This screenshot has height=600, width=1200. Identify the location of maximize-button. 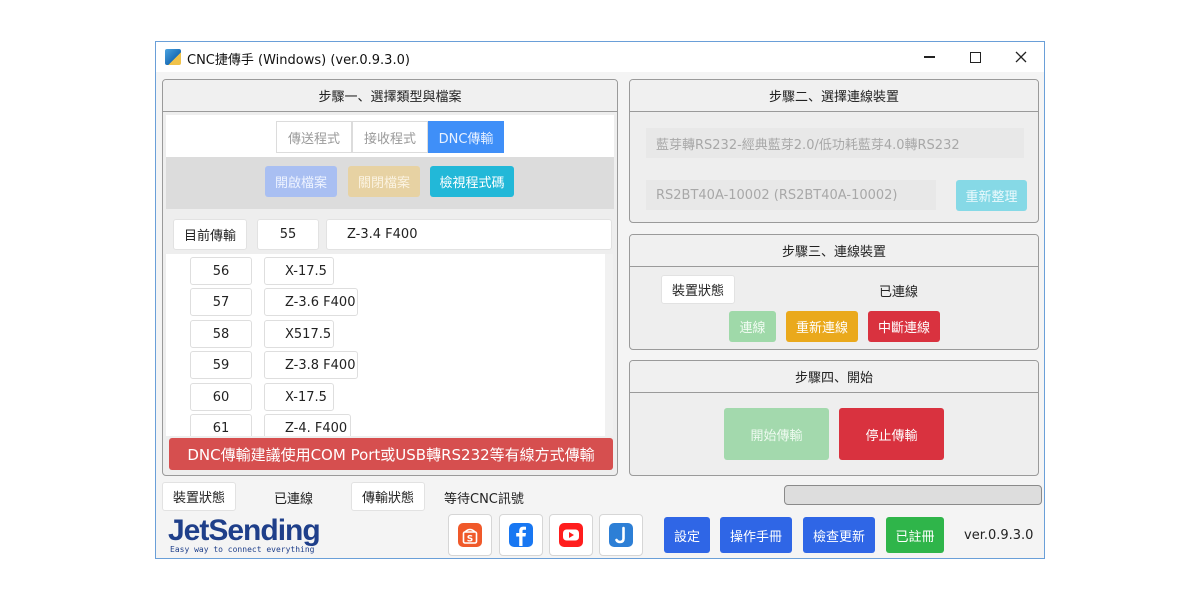
(975, 57).